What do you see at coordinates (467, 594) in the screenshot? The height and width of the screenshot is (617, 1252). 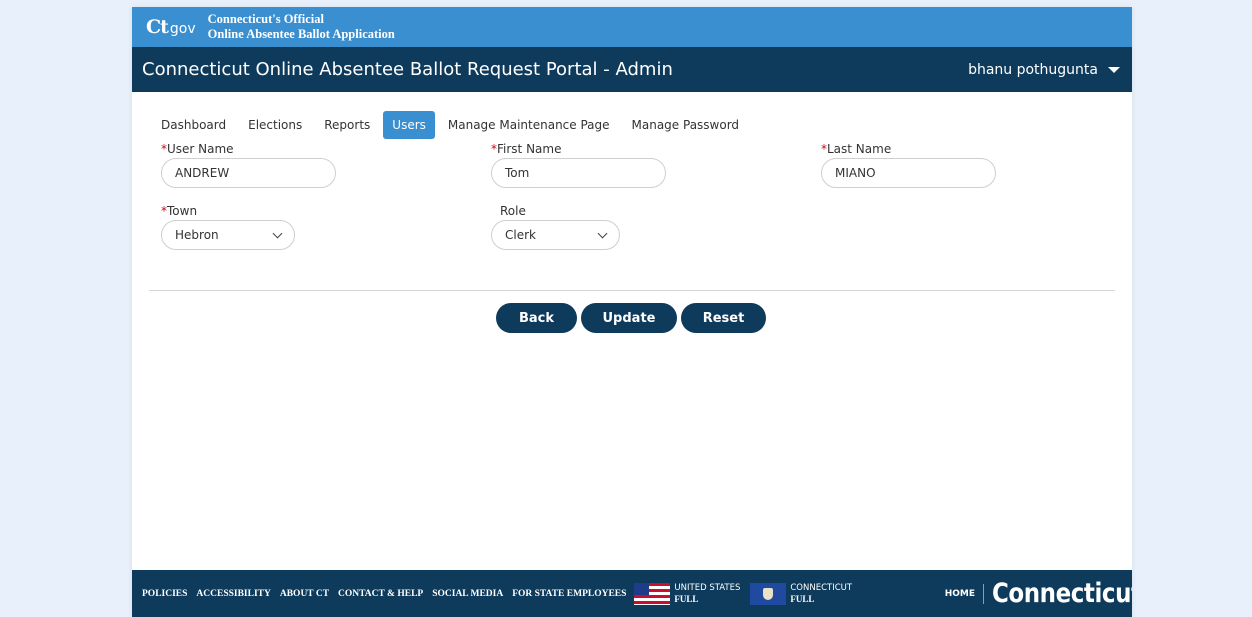 I see `footer-link-social-media: SOCIAL MEDIA` at bounding box center [467, 594].